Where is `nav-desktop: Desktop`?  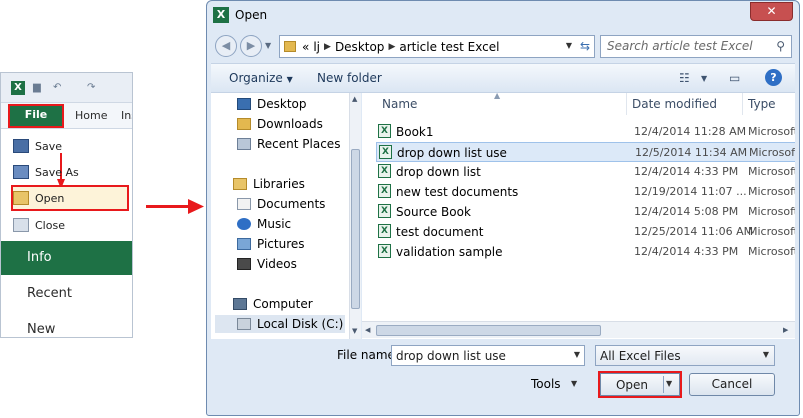 nav-desktop: Desktop is located at coordinates (272, 104).